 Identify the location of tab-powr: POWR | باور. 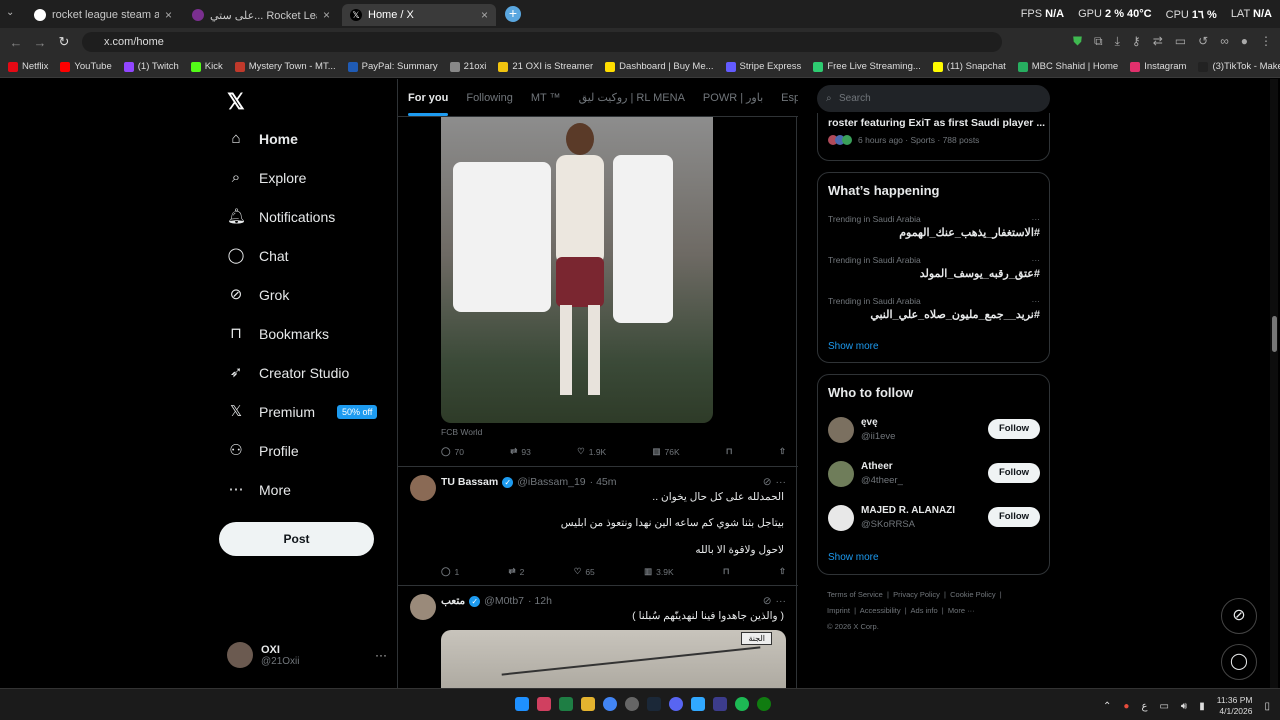
(733, 97).